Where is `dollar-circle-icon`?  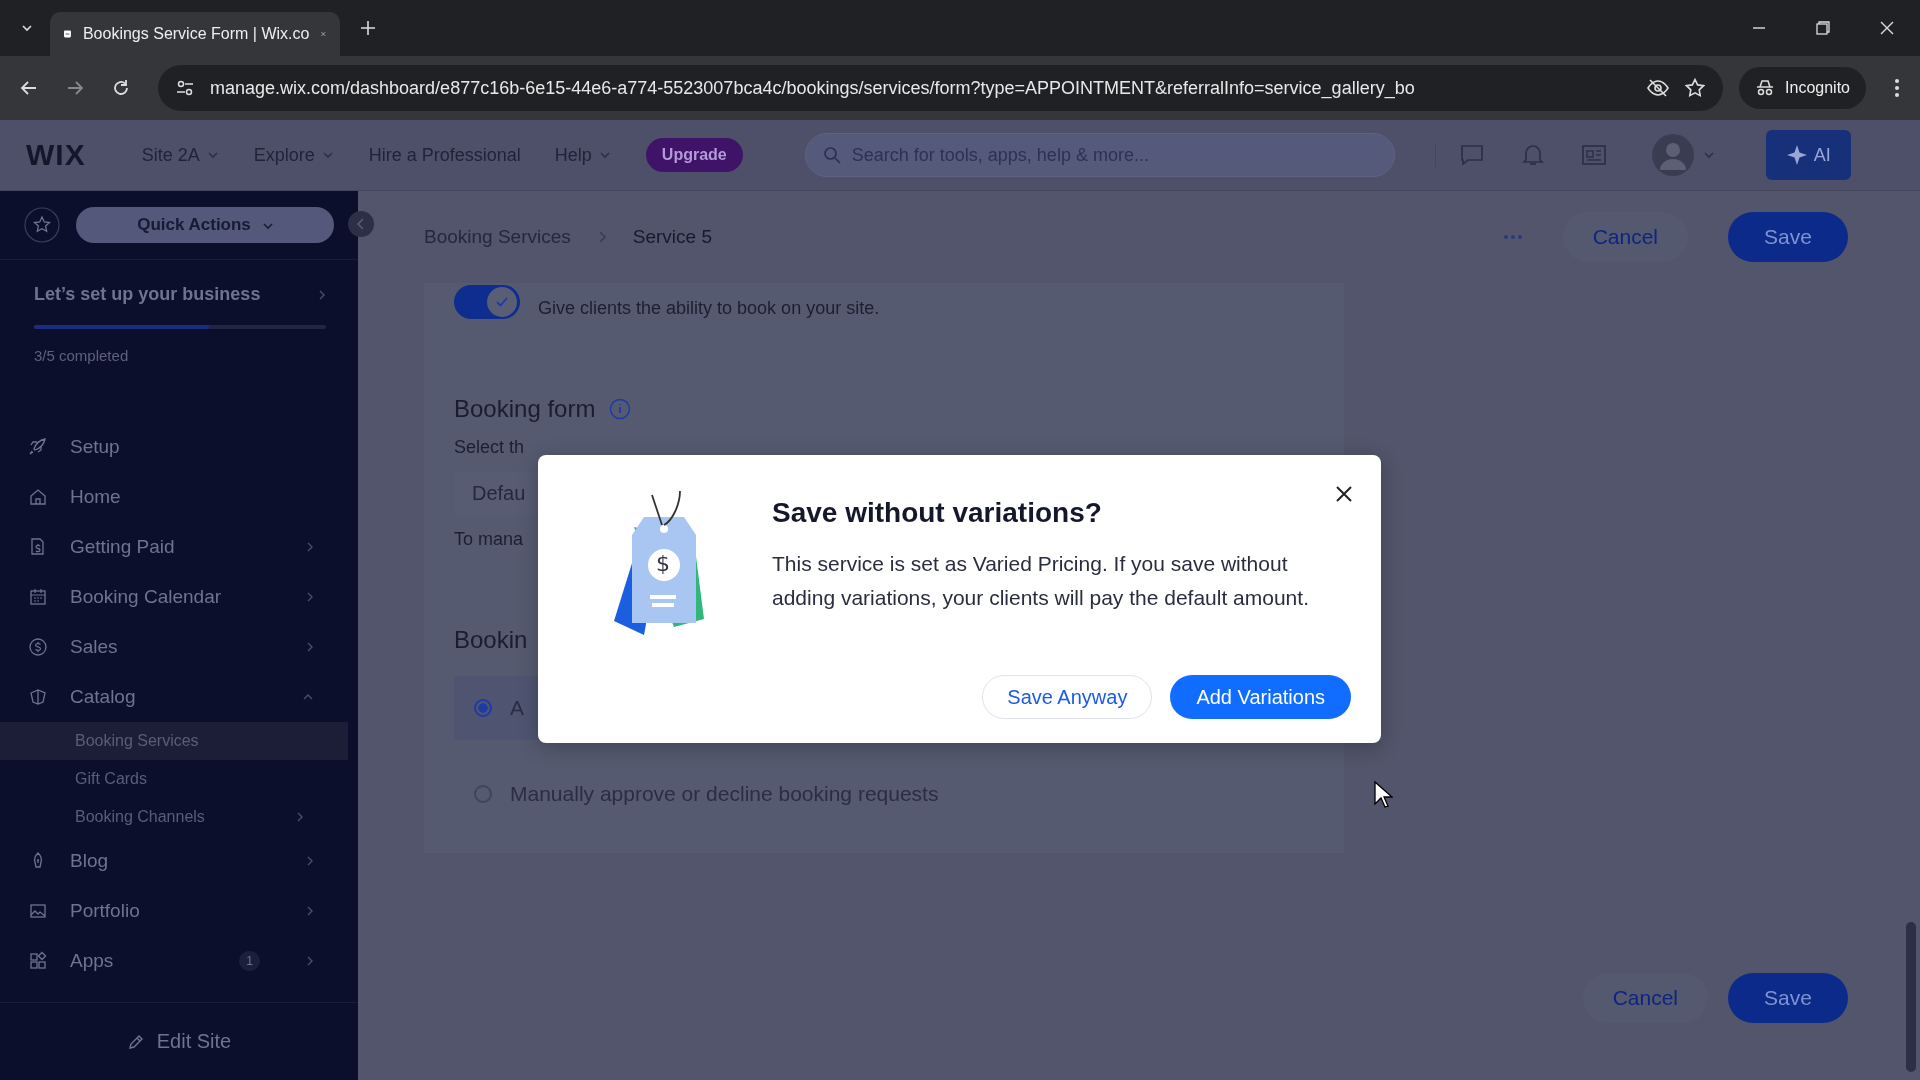
dollar-circle-icon is located at coordinates (38, 647).